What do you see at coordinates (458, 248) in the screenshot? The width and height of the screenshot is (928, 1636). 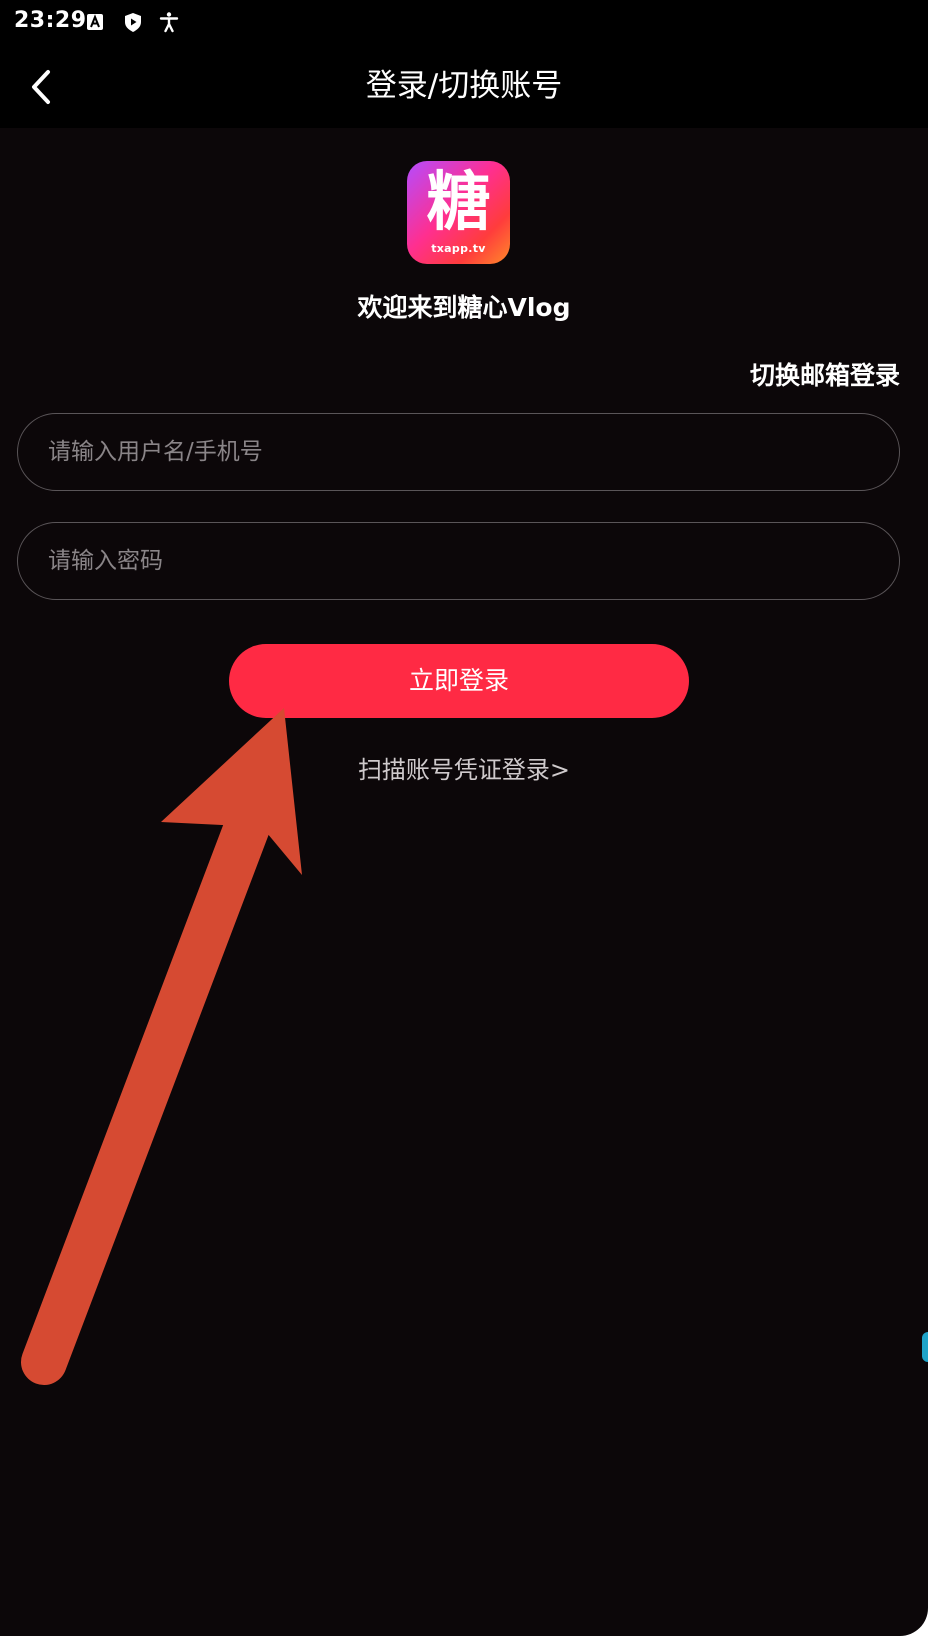 I see `logo-domain: txapp.tv` at bounding box center [458, 248].